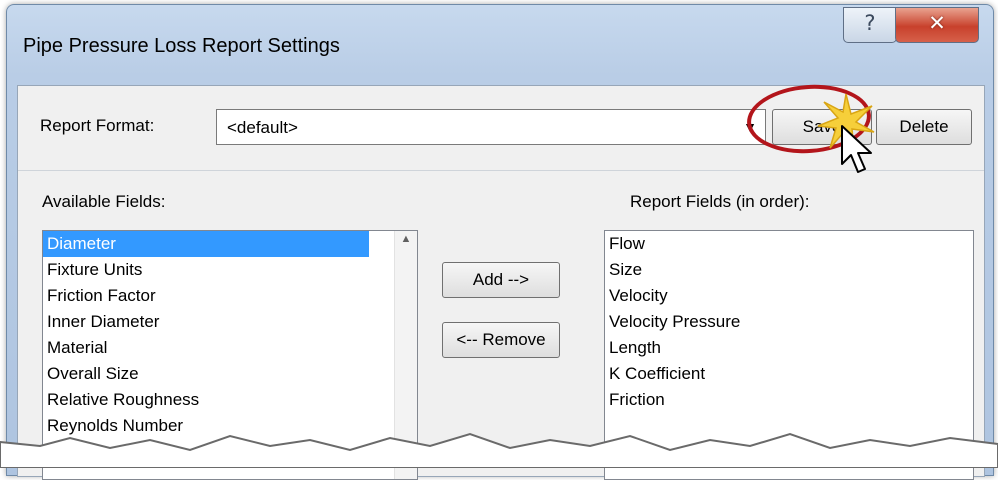 The height and width of the screenshot is (480, 998). What do you see at coordinates (501, 340) in the screenshot?
I see `remove-button: <-- Remove` at bounding box center [501, 340].